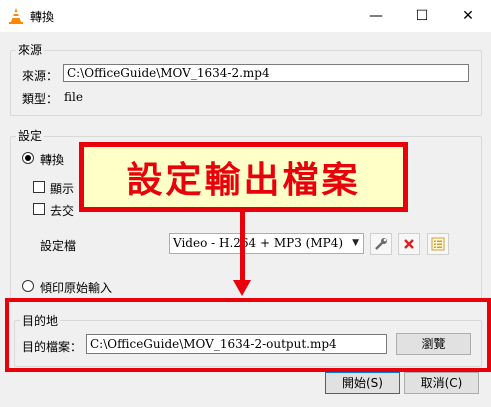 The image size is (491, 407). Describe the element at coordinates (73, 97) in the screenshot. I see `type-value: file` at that location.